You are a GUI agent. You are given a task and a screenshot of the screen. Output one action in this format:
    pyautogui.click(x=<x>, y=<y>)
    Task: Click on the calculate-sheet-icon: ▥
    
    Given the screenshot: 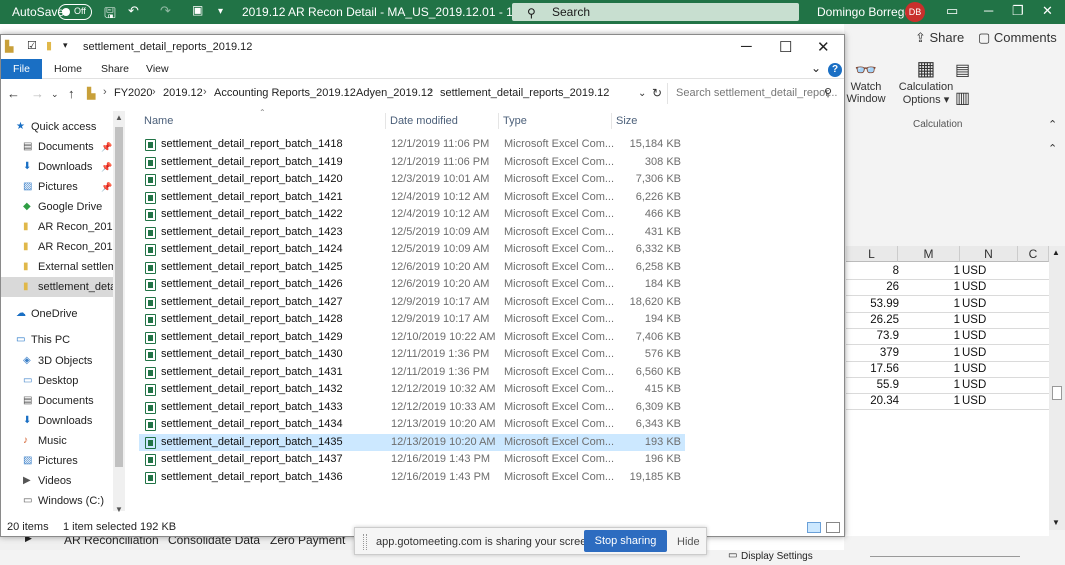 What is the action you would take?
    pyautogui.click(x=962, y=98)
    